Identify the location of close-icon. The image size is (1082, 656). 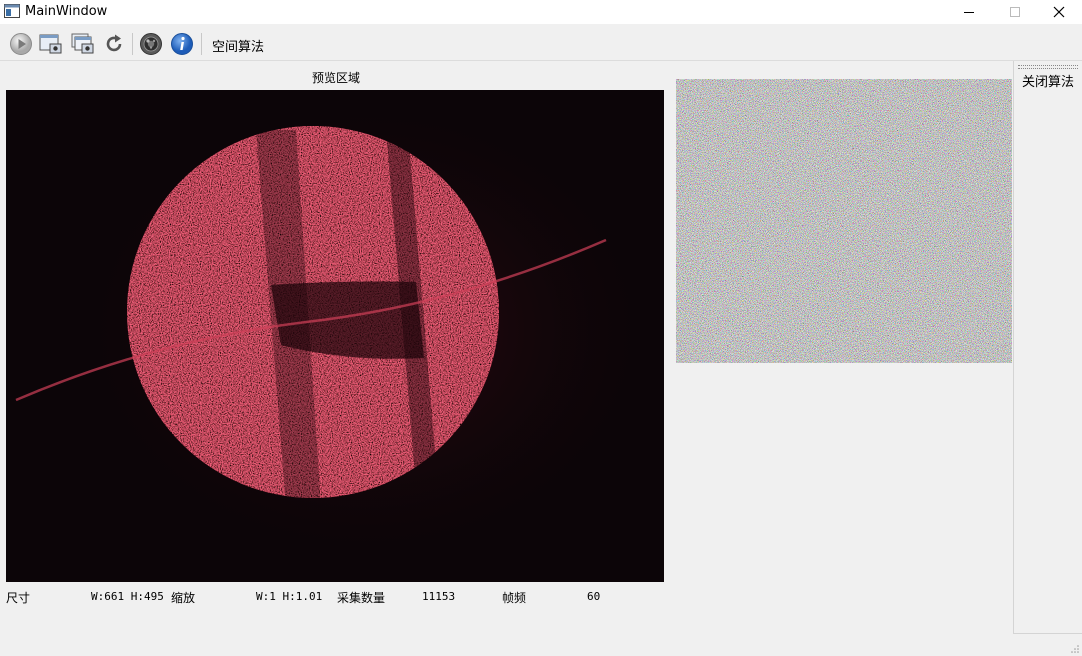
(1059, 12).